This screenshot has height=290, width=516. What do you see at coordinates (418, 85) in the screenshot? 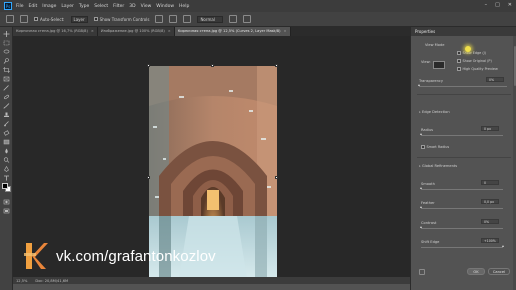
I see `transparency-slider-thumb` at bounding box center [418, 85].